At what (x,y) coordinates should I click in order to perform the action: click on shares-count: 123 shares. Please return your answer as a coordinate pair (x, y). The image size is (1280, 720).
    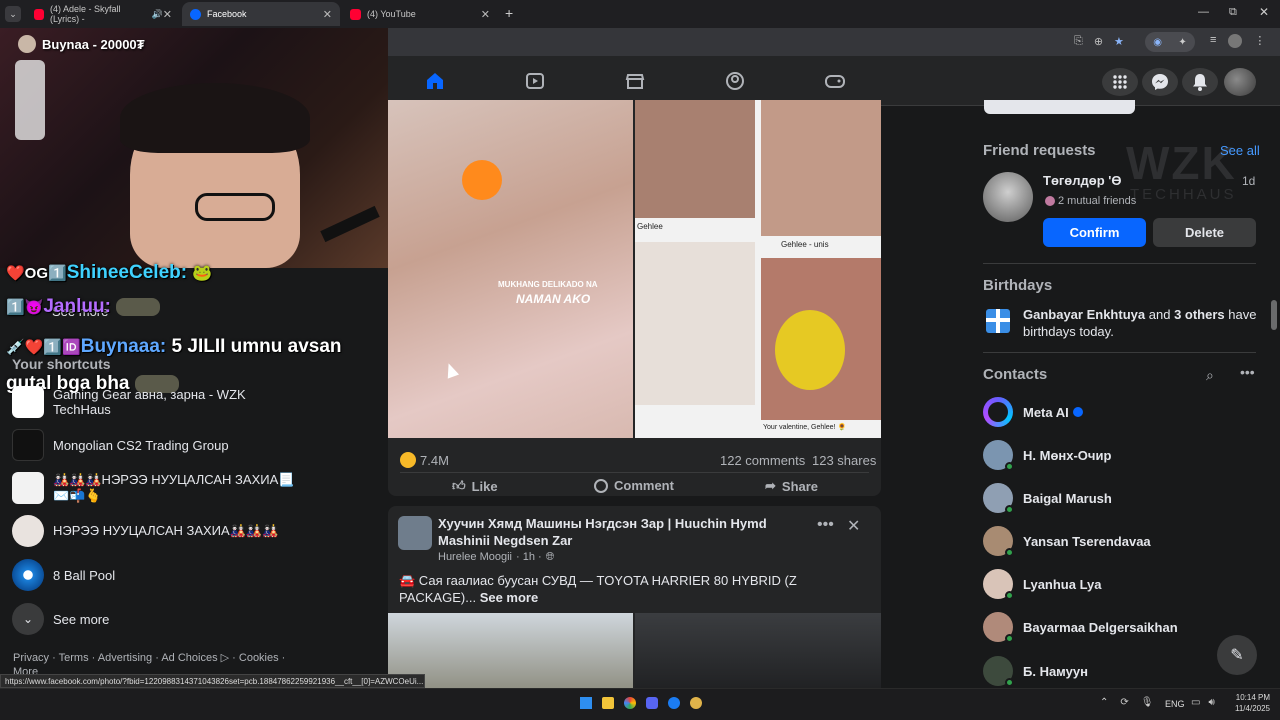
    Looking at the image, I should click on (844, 460).